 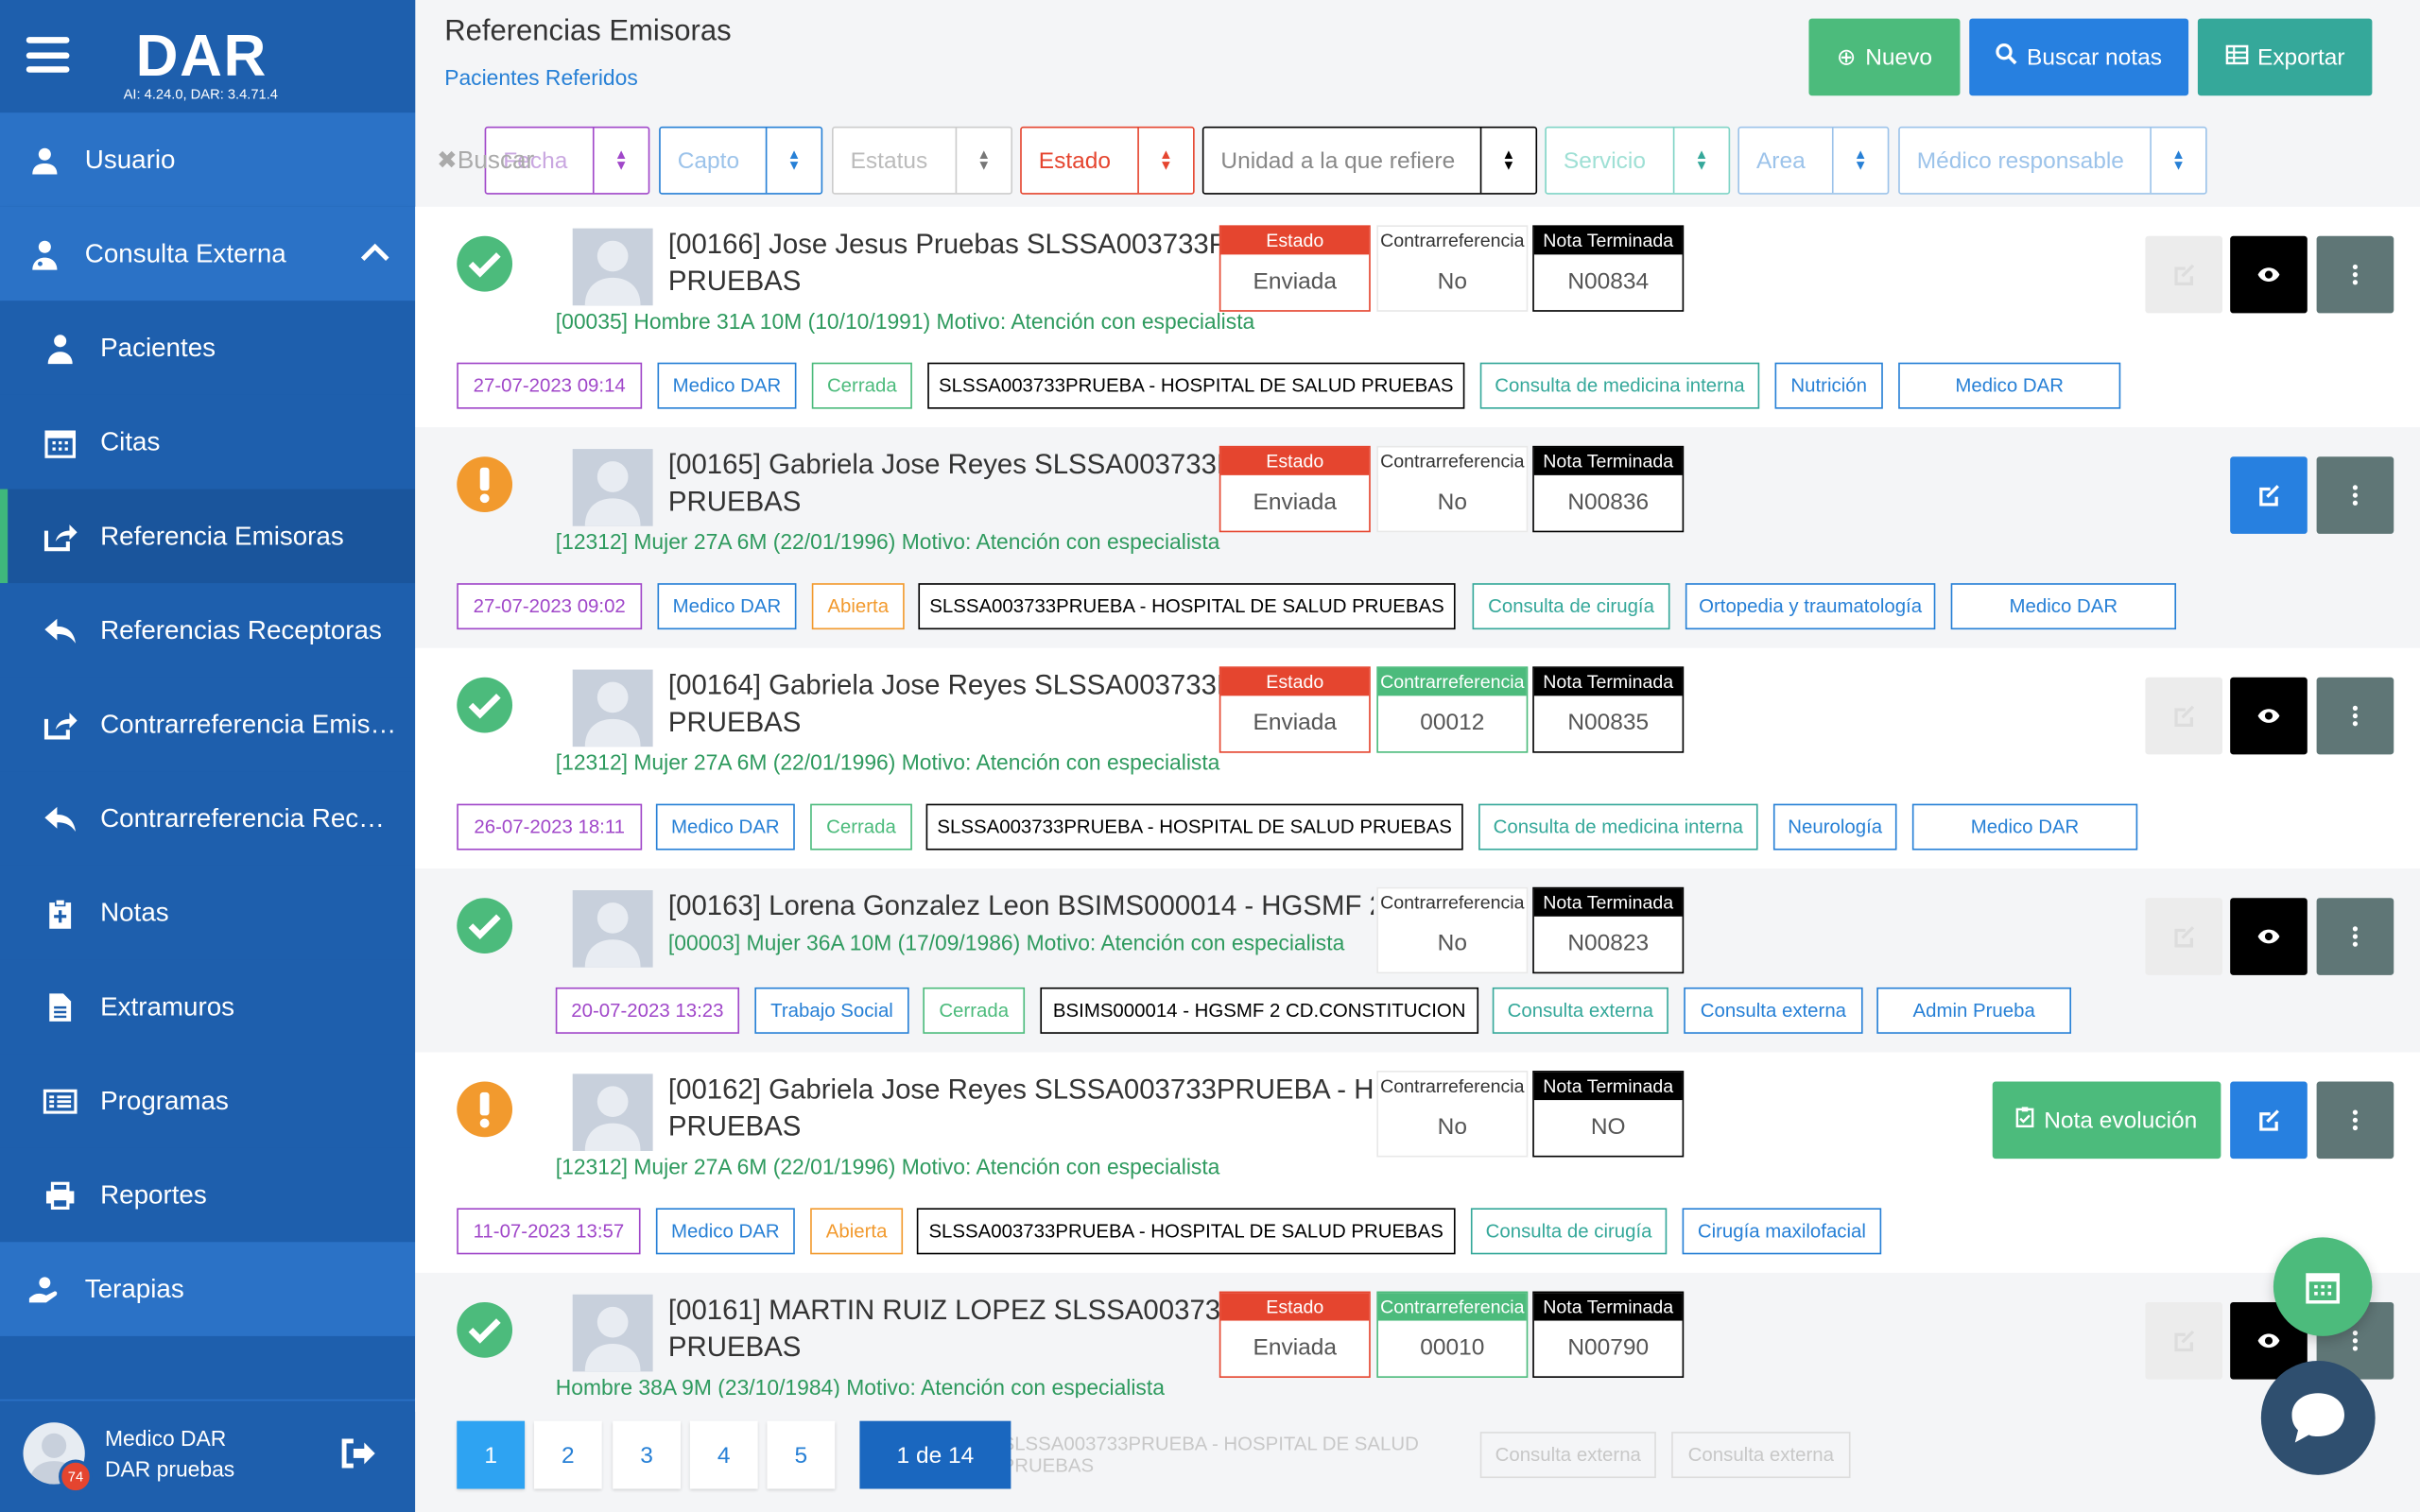 What do you see at coordinates (208, 912) in the screenshot?
I see `sidebar-item-notas: Notas` at bounding box center [208, 912].